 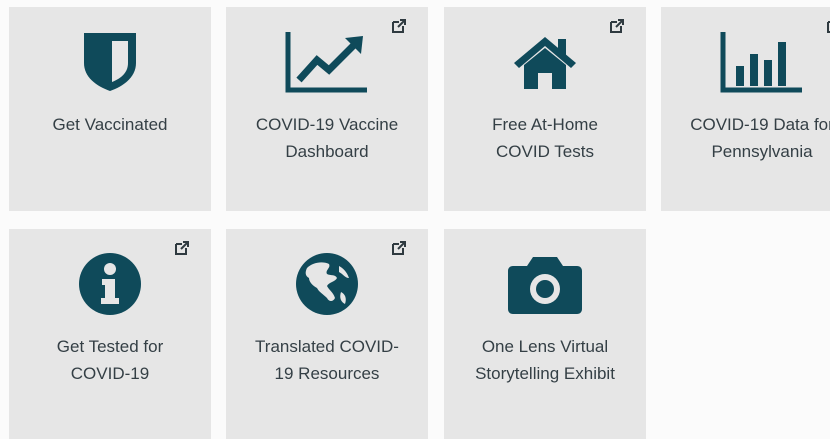 What do you see at coordinates (745, 62) in the screenshot?
I see `bar-chart-icon` at bounding box center [745, 62].